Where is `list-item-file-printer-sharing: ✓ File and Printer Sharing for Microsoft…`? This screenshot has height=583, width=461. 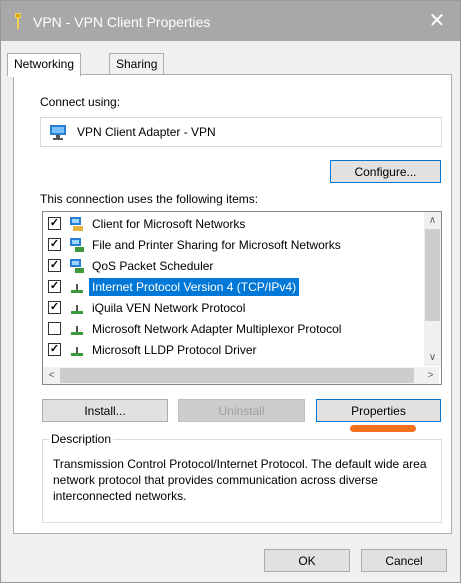
list-item-file-printer-sharing: ✓ File and Printer Sharing for Microsoft… is located at coordinates (233, 245).